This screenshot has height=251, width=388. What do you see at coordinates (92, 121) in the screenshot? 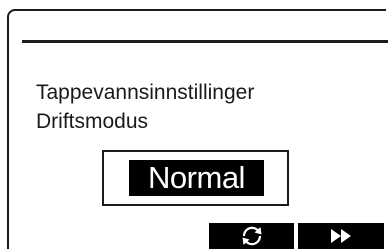
I see `setting-subtitle: Driftsmodus` at bounding box center [92, 121].